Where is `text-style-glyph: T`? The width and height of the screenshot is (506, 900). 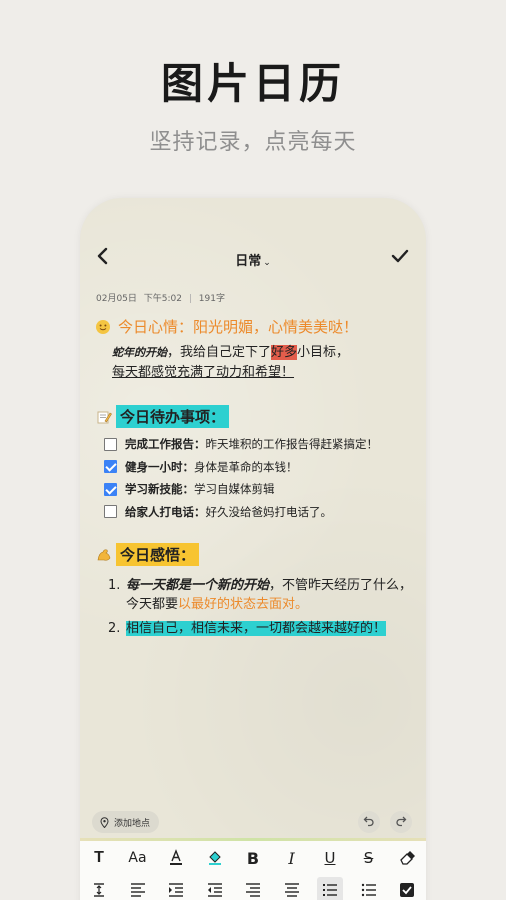 text-style-glyph: T is located at coordinates (99, 857).